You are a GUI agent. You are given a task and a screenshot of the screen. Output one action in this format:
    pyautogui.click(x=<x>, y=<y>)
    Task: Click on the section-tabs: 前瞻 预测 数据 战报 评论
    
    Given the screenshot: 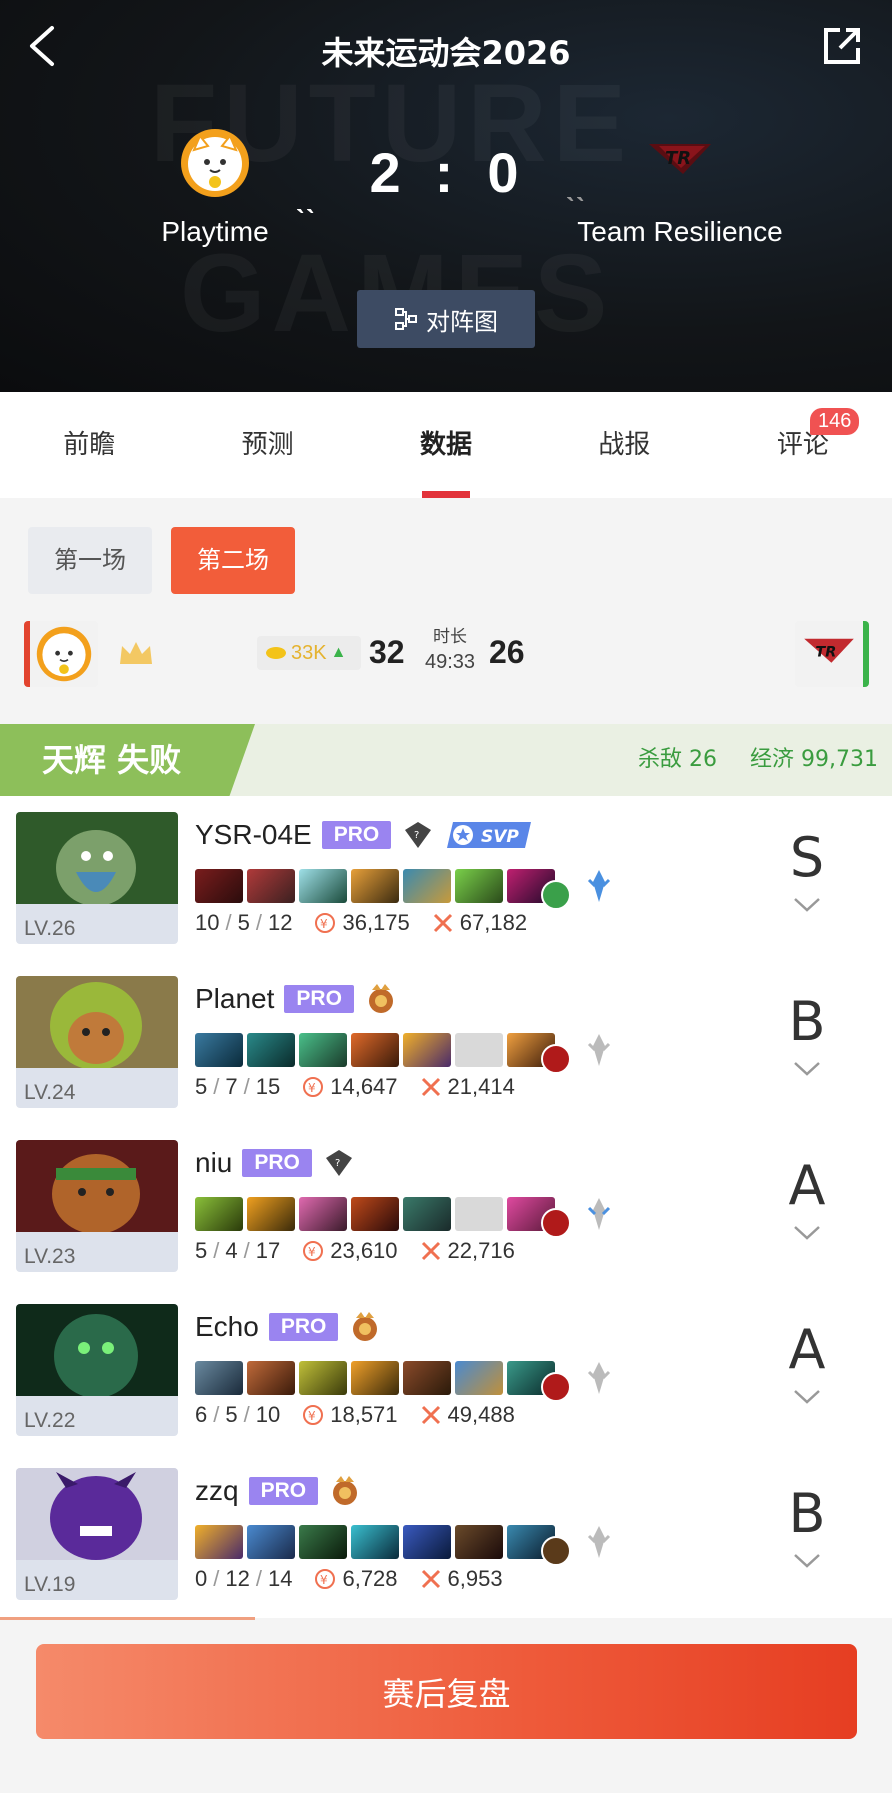 What is the action you would take?
    pyautogui.click(x=446, y=445)
    